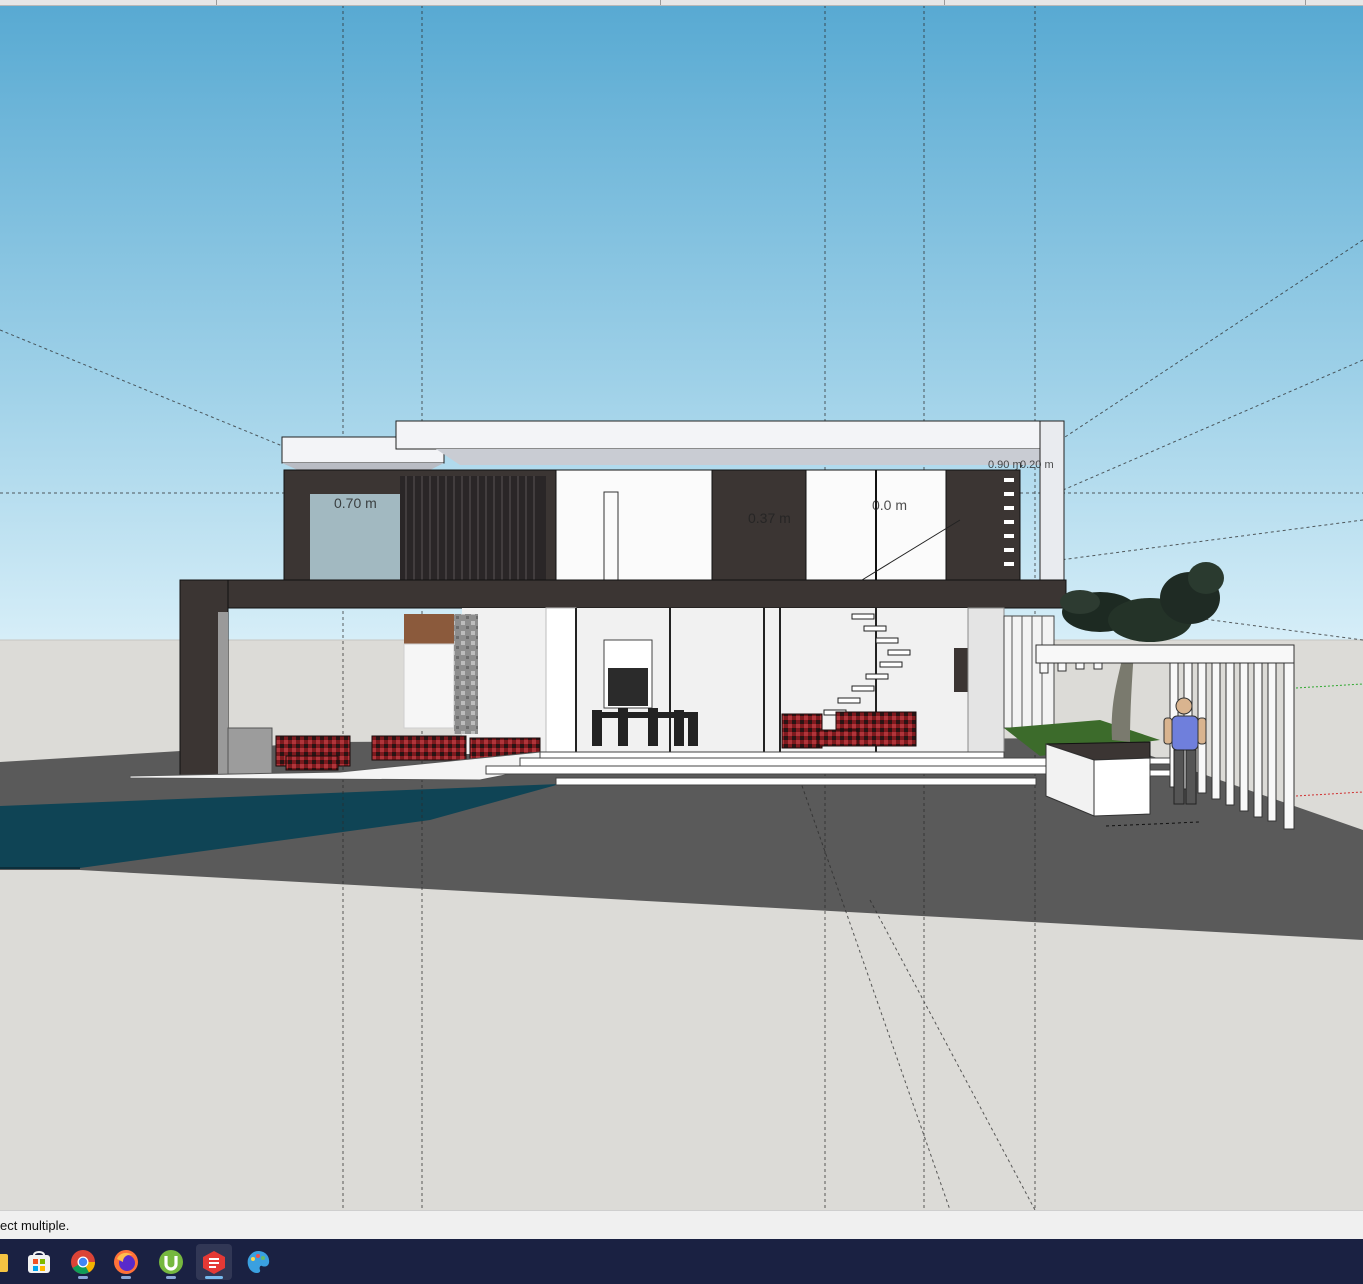  I want to click on stone-column, so click(466, 674).